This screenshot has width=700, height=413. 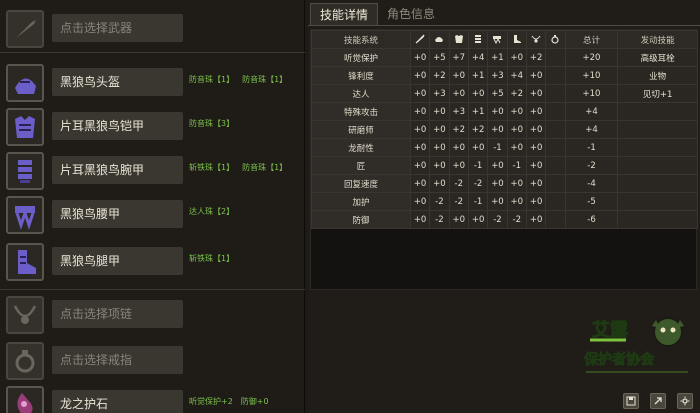 I want to click on ring-slot-icon, so click(x=25, y=361).